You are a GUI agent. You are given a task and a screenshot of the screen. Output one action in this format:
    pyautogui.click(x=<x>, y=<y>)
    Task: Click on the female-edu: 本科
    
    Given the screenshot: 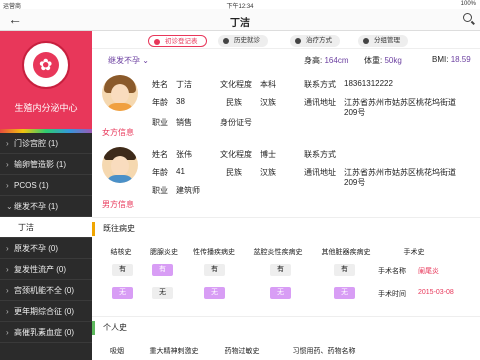 What is the action you would take?
    pyautogui.click(x=268, y=84)
    